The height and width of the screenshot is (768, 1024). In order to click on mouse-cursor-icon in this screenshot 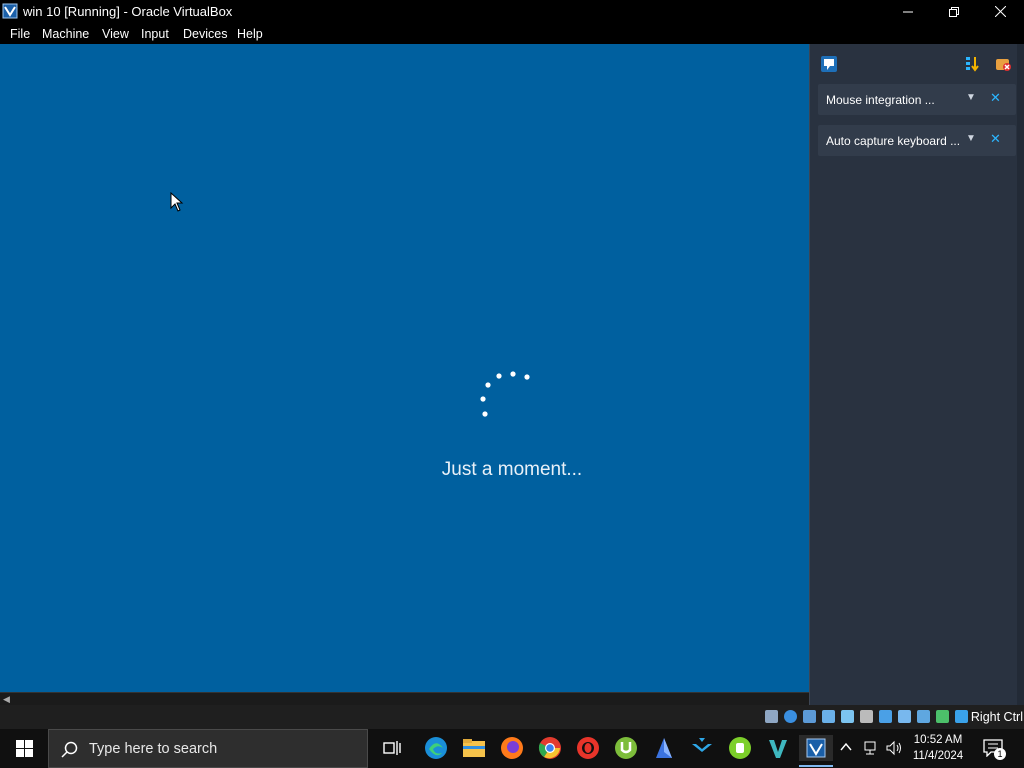, I will do `click(177, 202)`.